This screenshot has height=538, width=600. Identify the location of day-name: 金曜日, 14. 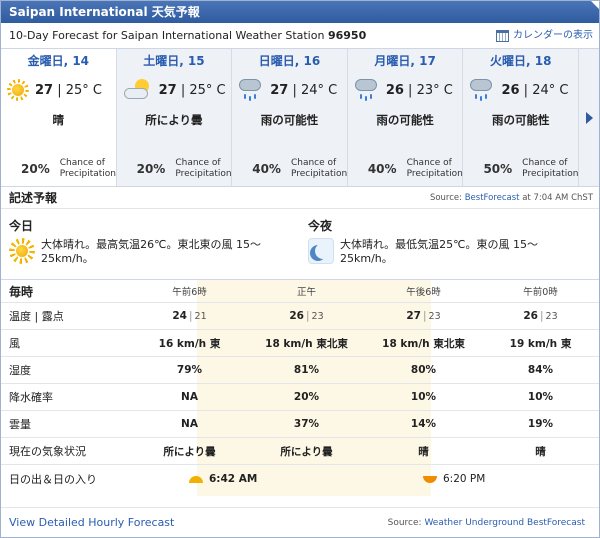
(58, 61).